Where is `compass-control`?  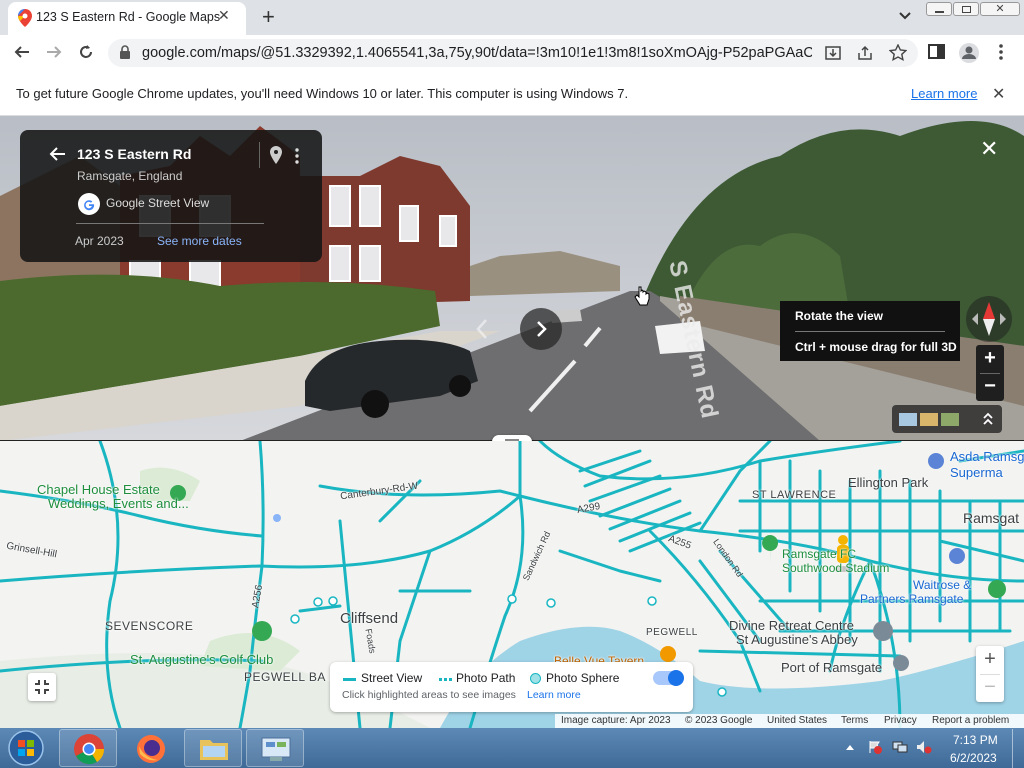 compass-control is located at coordinates (989, 319).